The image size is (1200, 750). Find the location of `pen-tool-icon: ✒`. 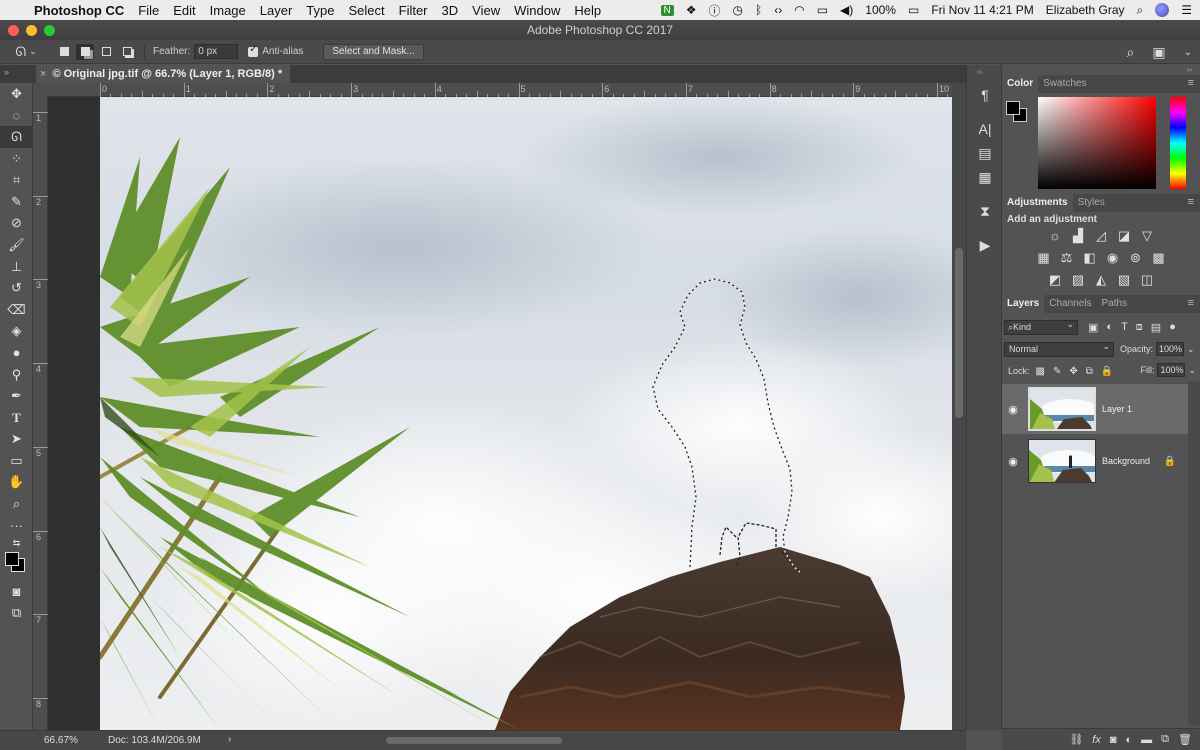

pen-tool-icon: ✒ is located at coordinates (16, 396).